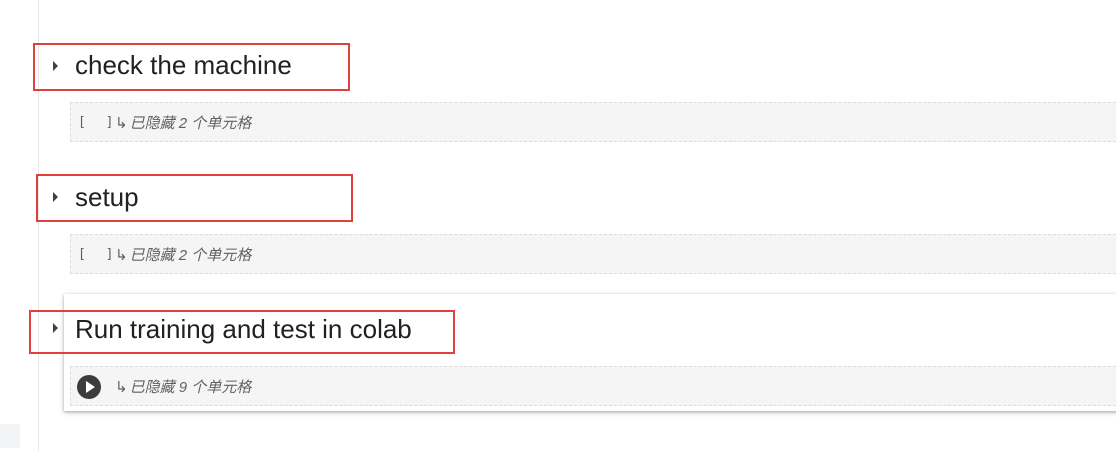 The image size is (1116, 451). Describe the element at coordinates (10, 436) in the screenshot. I see `gutter-toggle` at that location.